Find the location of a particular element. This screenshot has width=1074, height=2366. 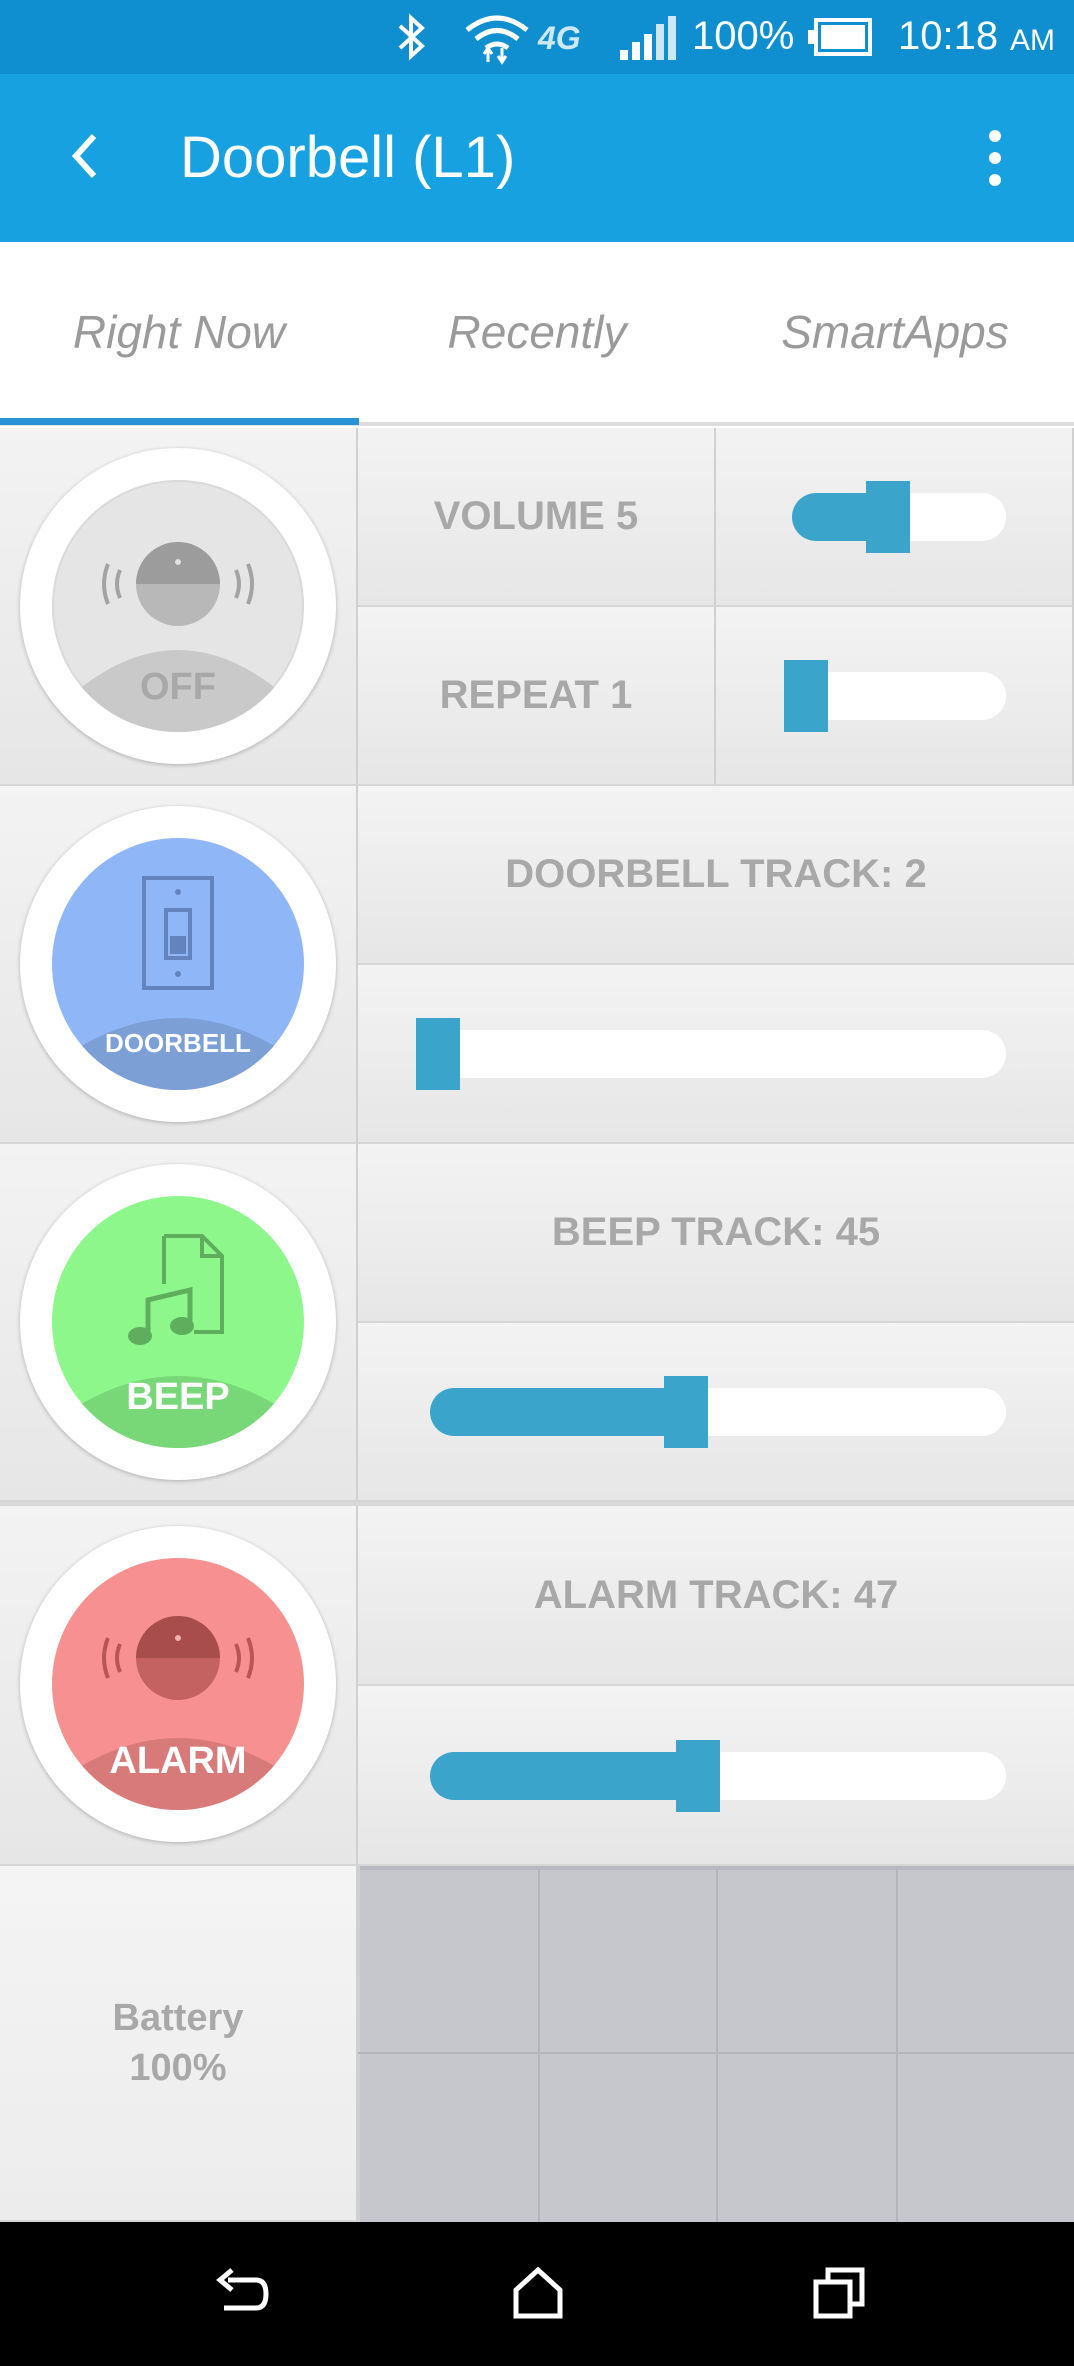

battery-tile: Battery 100% is located at coordinates (179, 2044).